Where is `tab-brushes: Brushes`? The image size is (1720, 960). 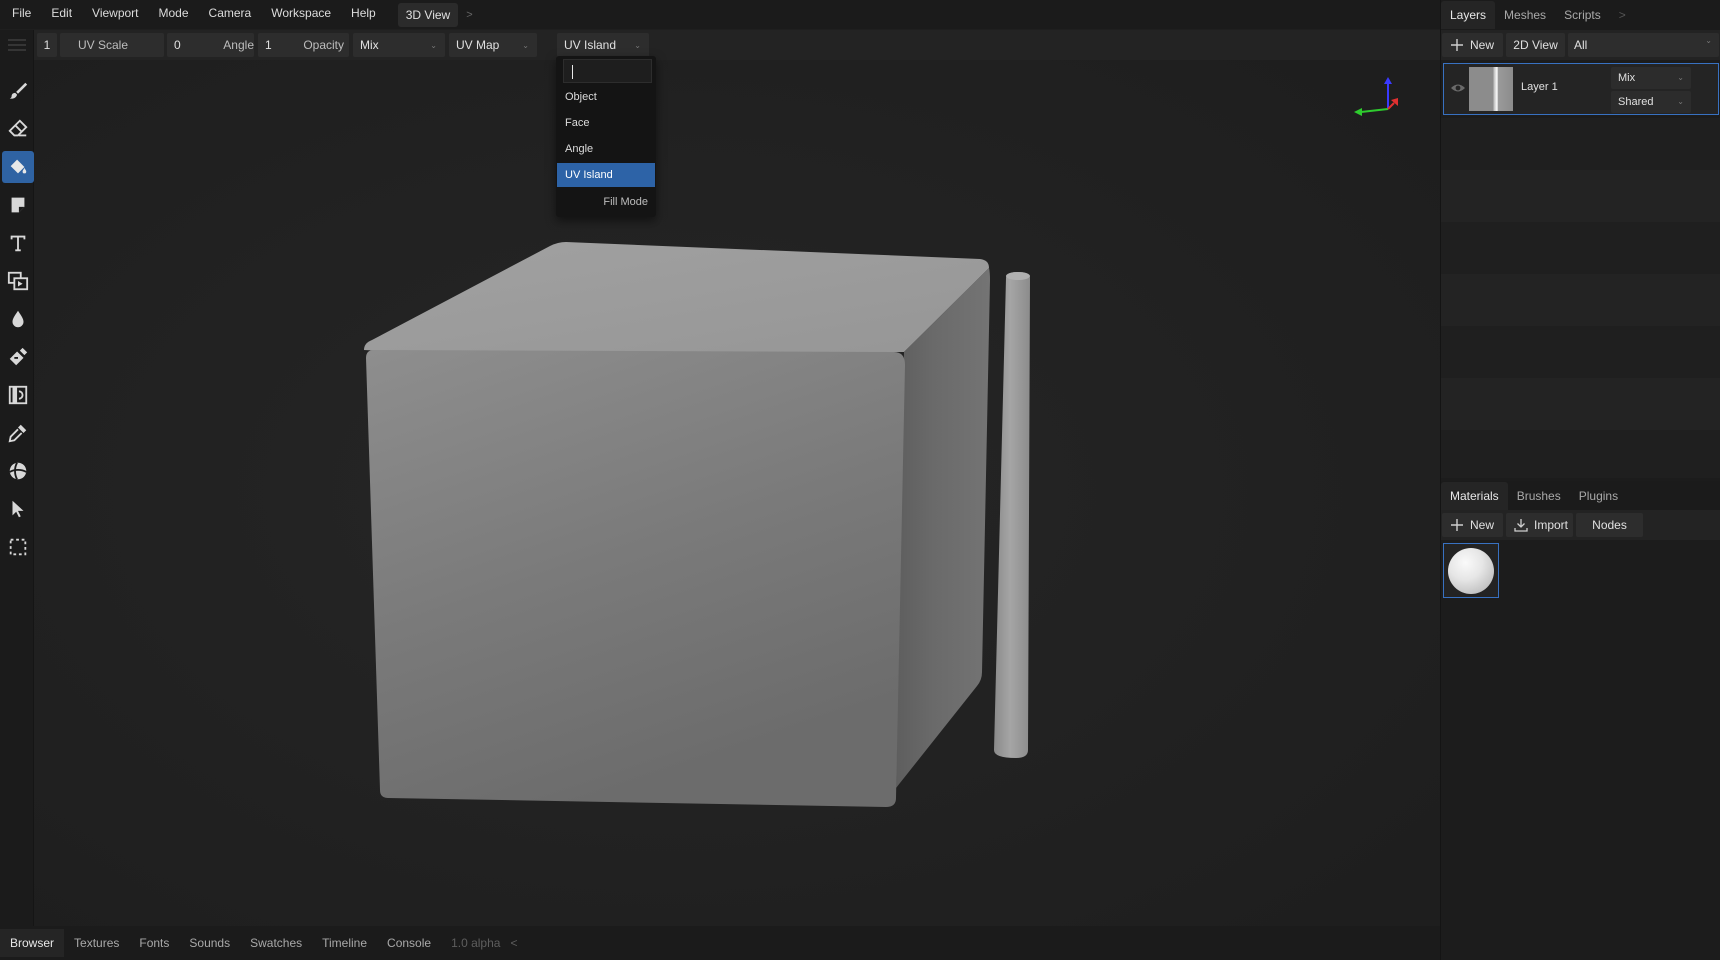 tab-brushes: Brushes is located at coordinates (1539, 496).